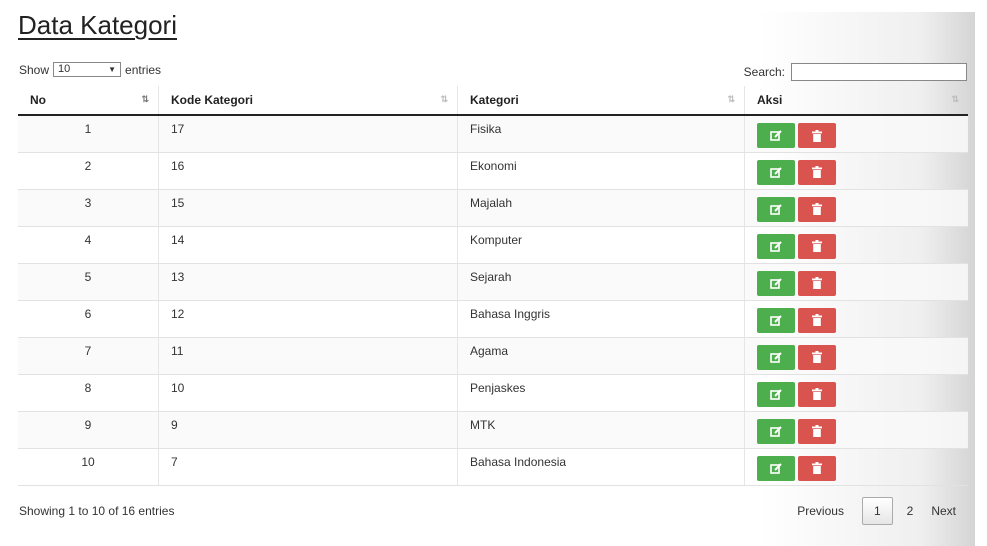  I want to click on cell-kategori: Komputer, so click(601, 245).